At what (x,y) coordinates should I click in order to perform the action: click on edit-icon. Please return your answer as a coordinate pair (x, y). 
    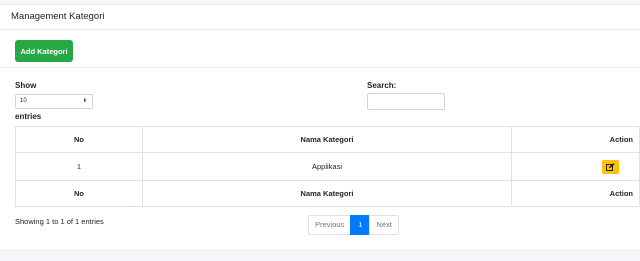
    Looking at the image, I should click on (610, 166).